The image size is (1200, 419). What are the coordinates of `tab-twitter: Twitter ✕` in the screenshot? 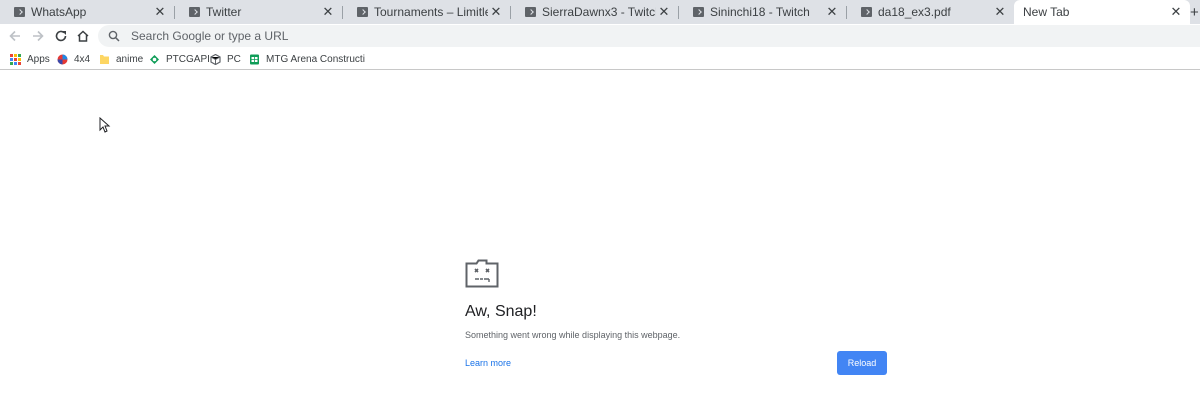 It's located at (258, 12).